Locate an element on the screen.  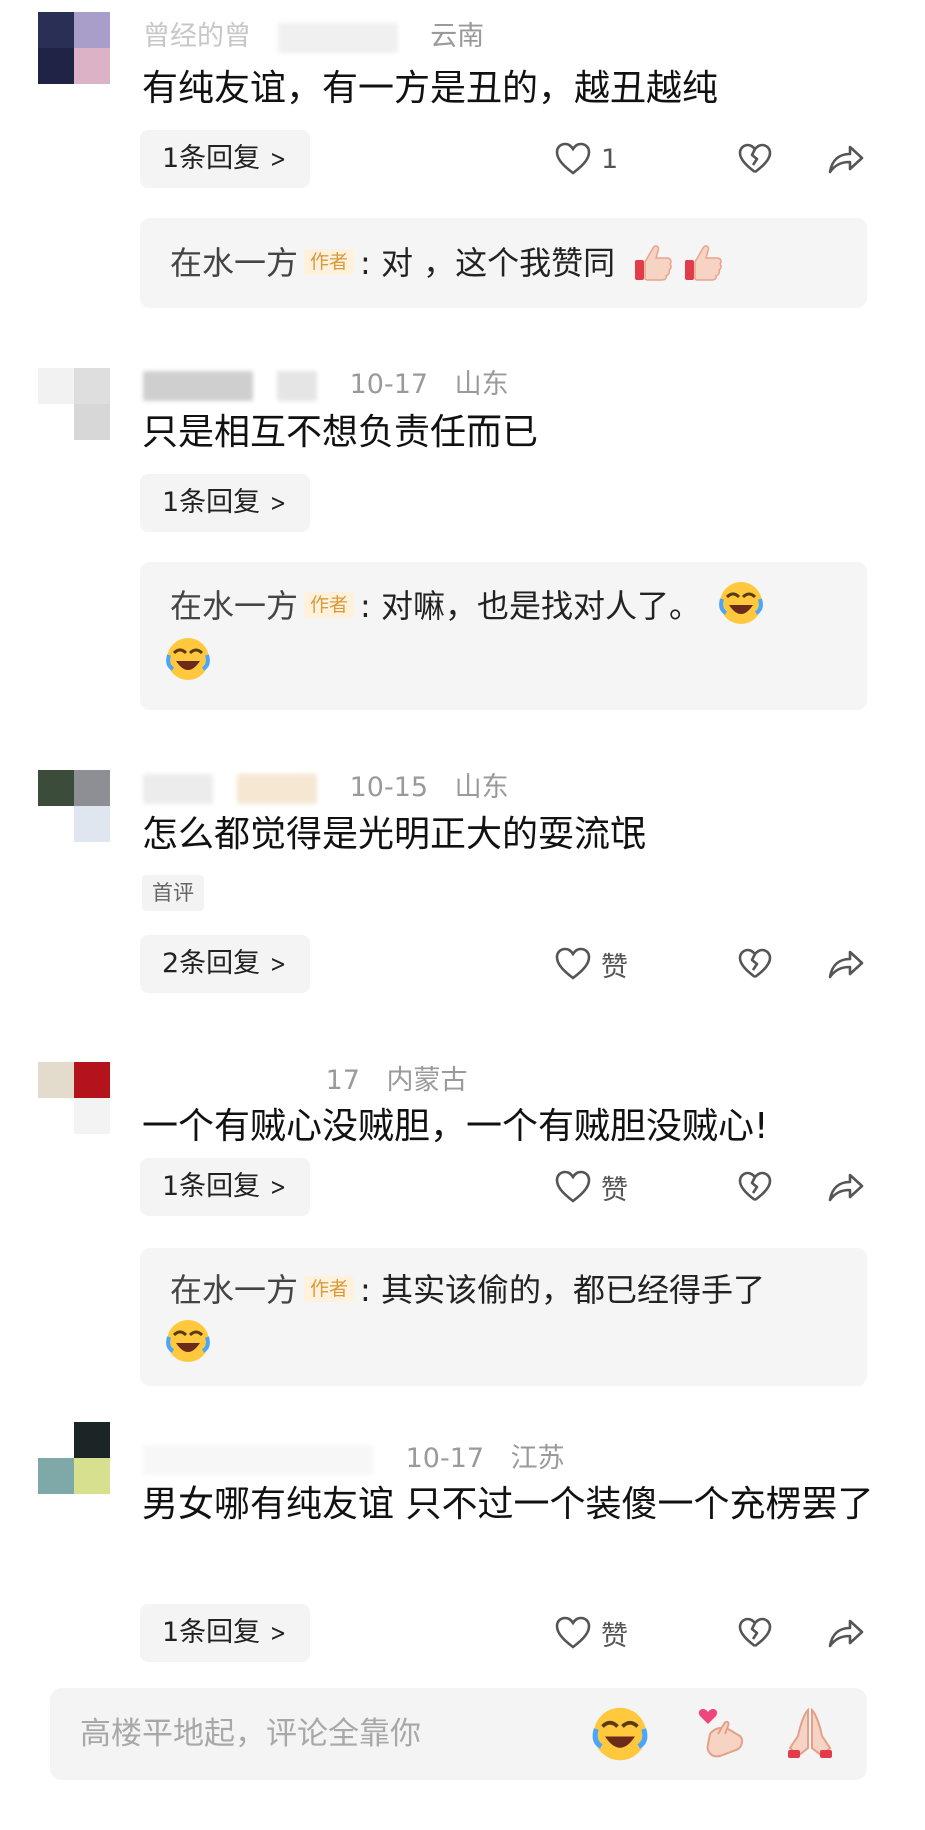
like-button: 1 is located at coordinates (630, 159).